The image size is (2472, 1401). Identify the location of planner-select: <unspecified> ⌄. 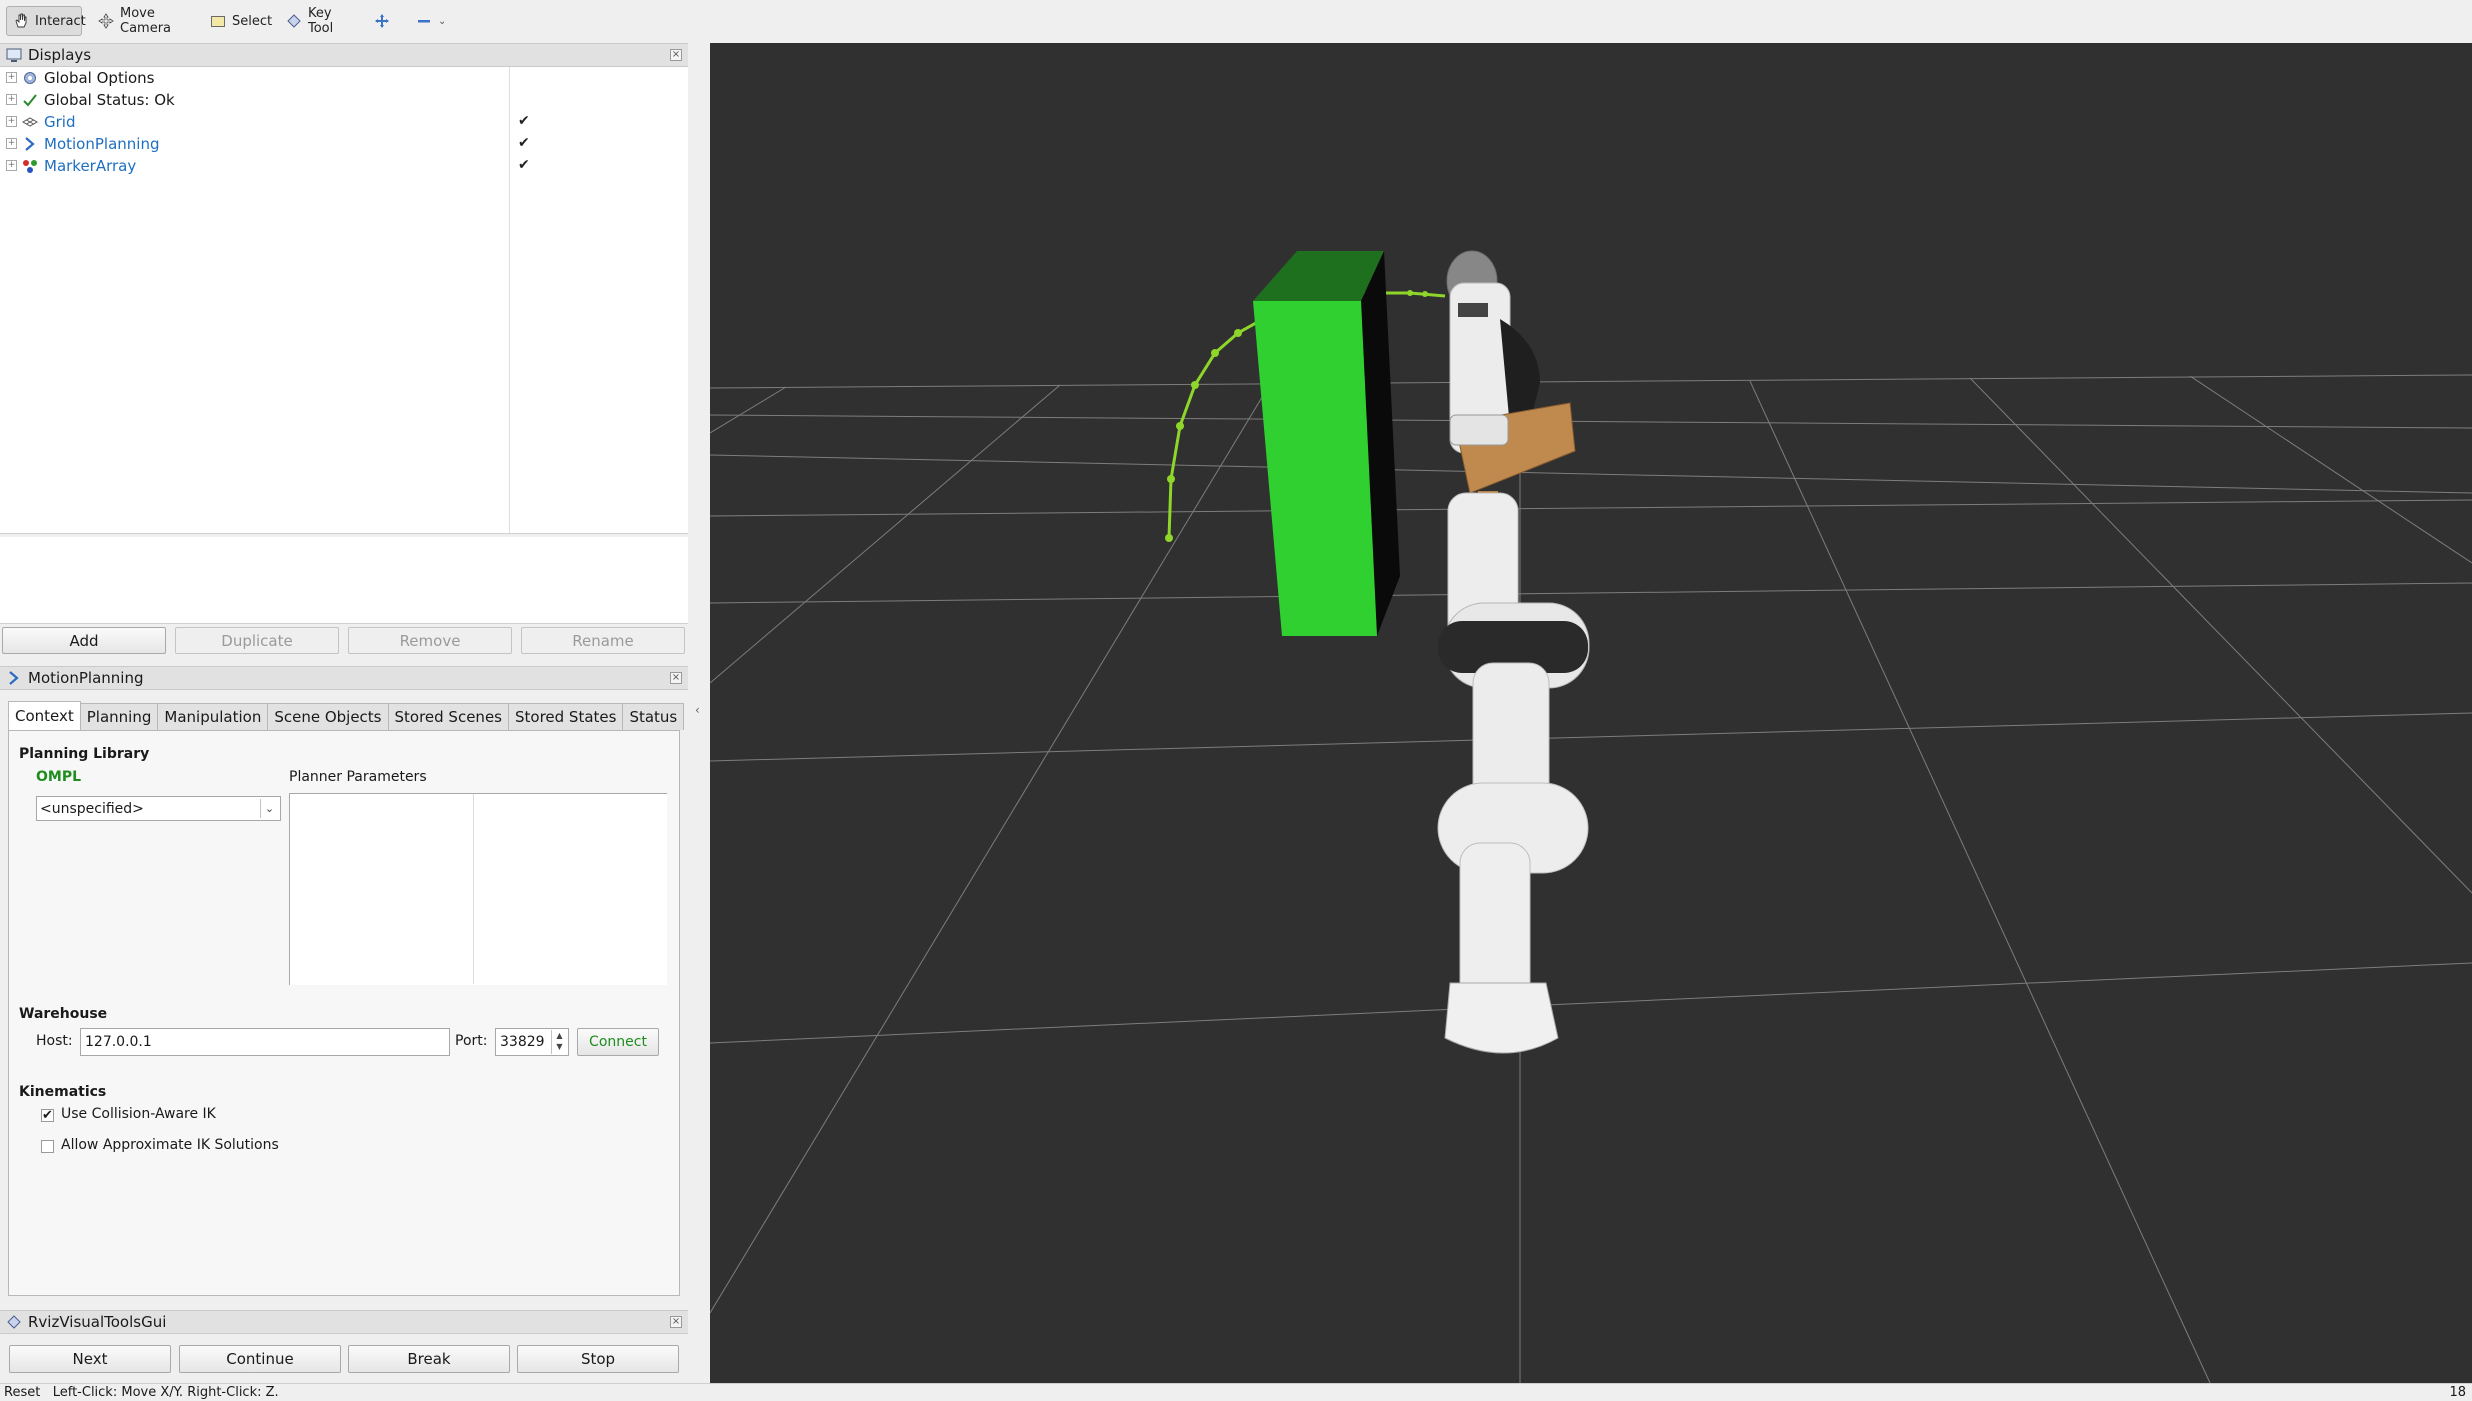
(158, 808).